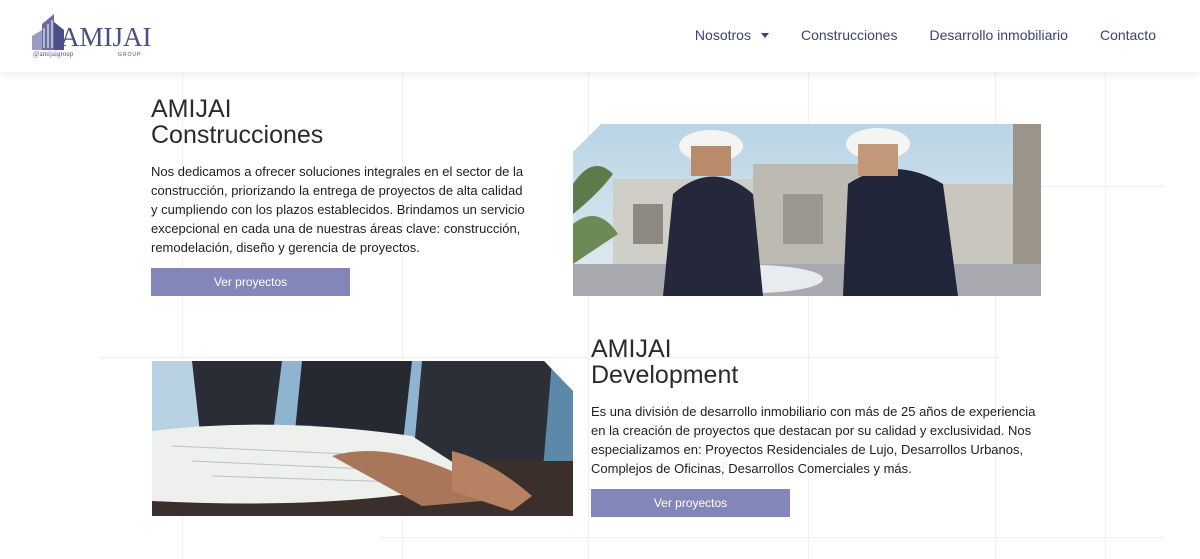  What do you see at coordinates (250, 282) in the screenshot?
I see `construcciones-view-projects-button: Ver proyectos` at bounding box center [250, 282].